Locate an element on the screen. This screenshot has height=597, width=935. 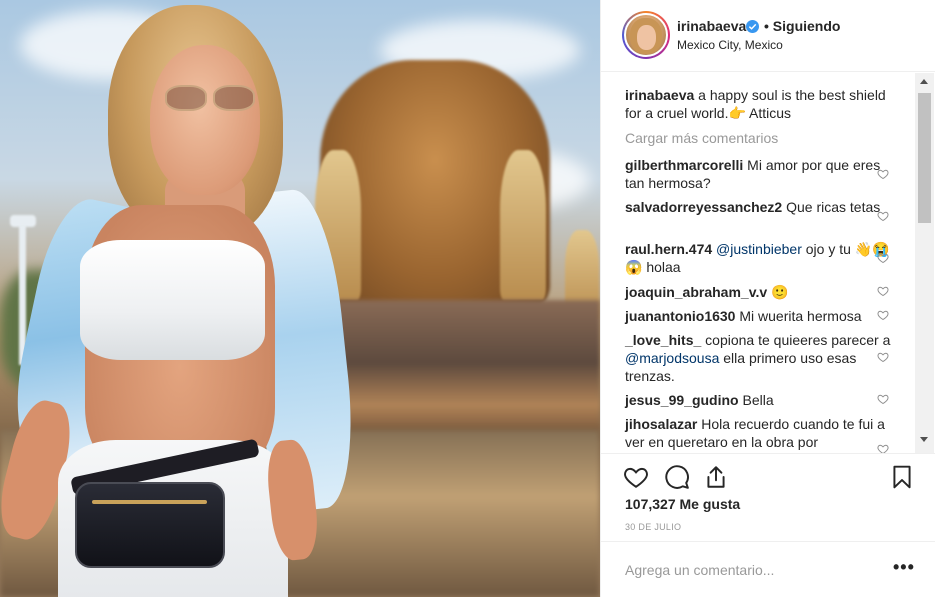
avatar-face is located at coordinates (646, 37).